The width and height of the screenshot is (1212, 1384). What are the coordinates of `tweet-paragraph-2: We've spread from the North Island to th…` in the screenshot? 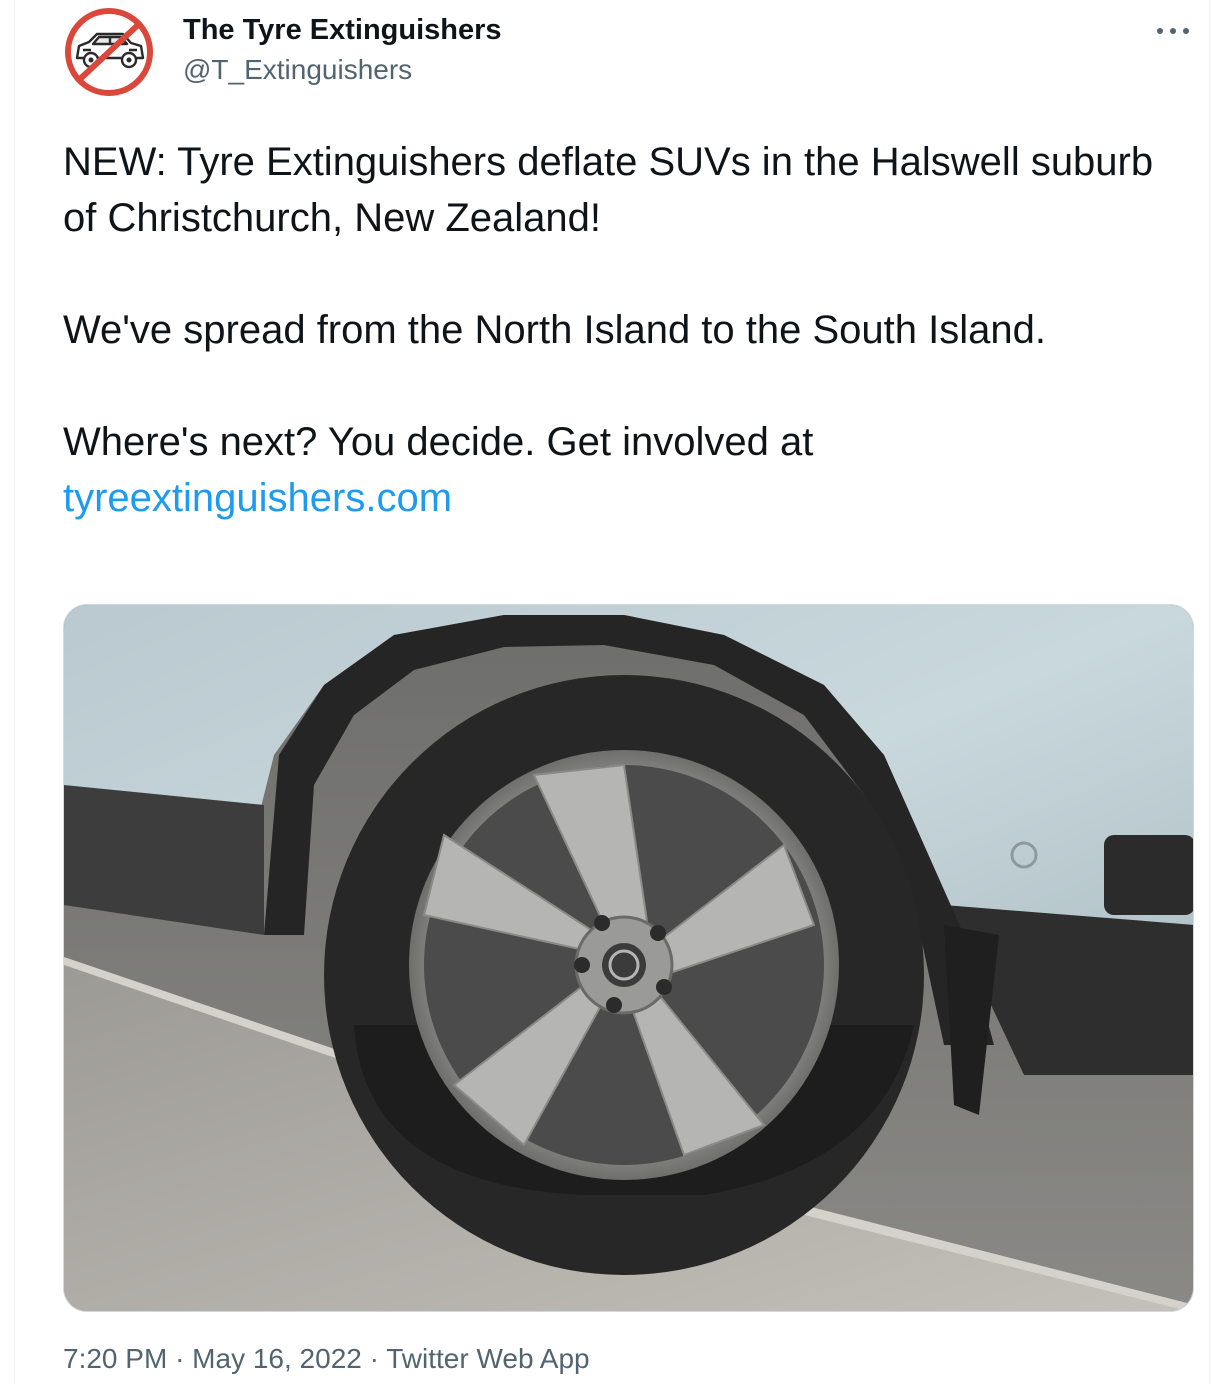 It's located at (554, 330).